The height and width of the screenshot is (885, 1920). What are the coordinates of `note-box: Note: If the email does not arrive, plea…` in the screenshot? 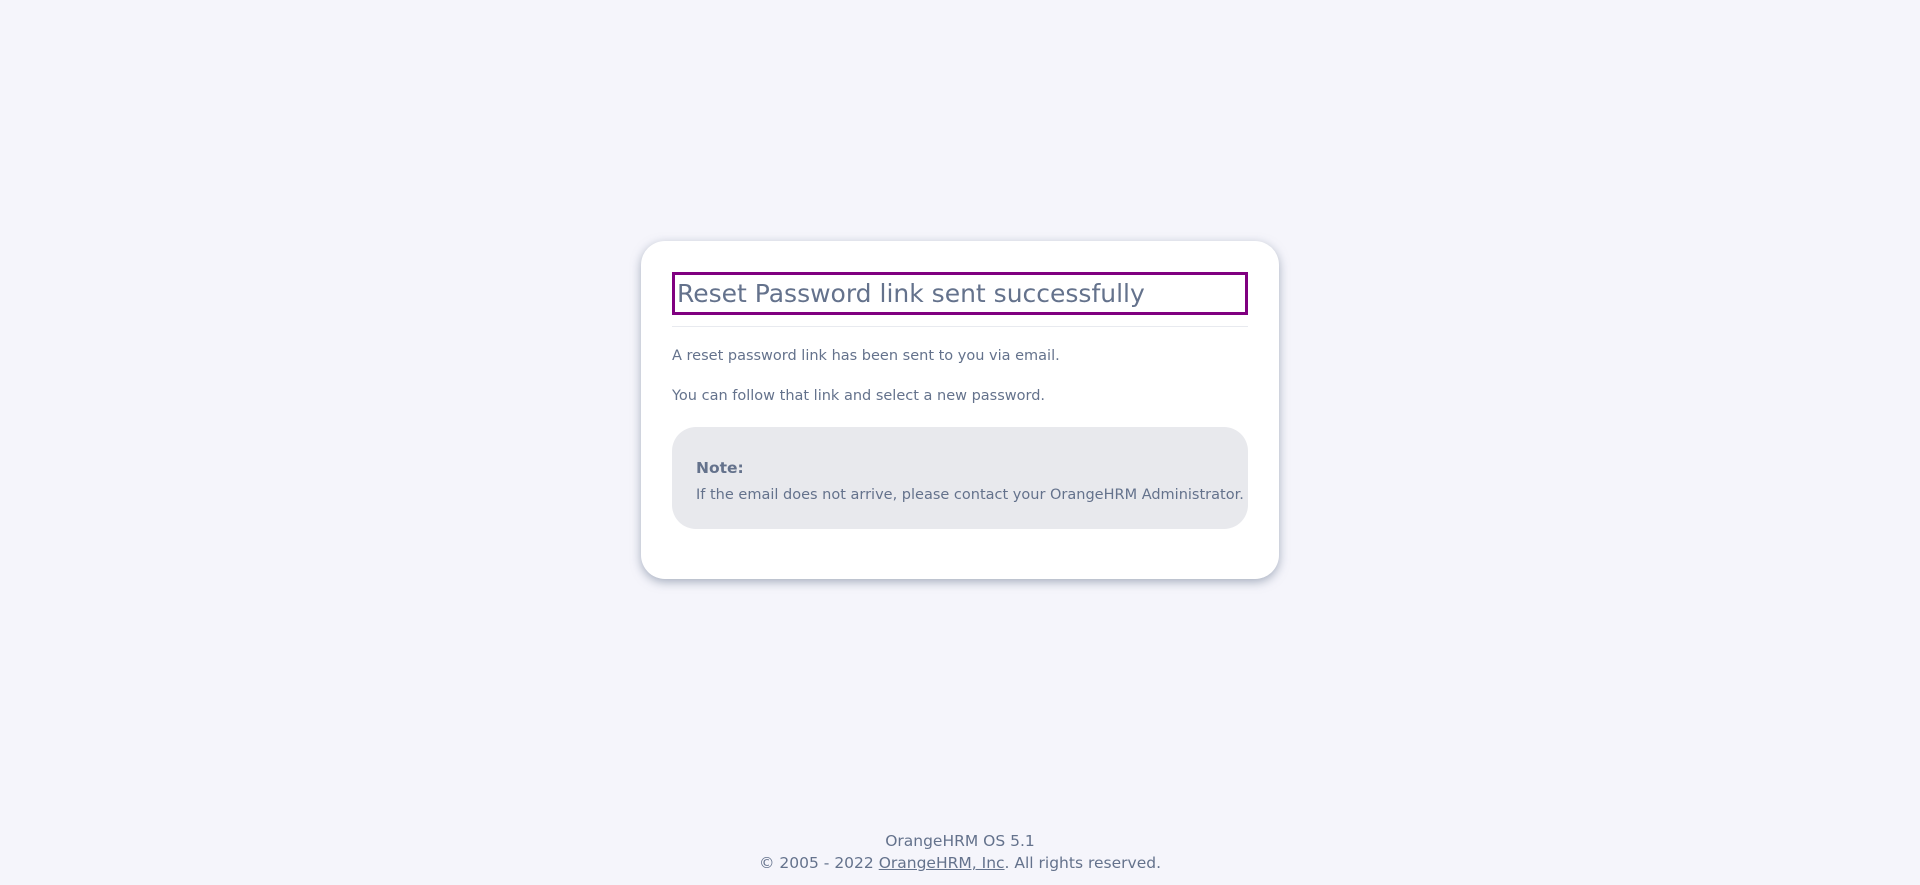 It's located at (960, 478).